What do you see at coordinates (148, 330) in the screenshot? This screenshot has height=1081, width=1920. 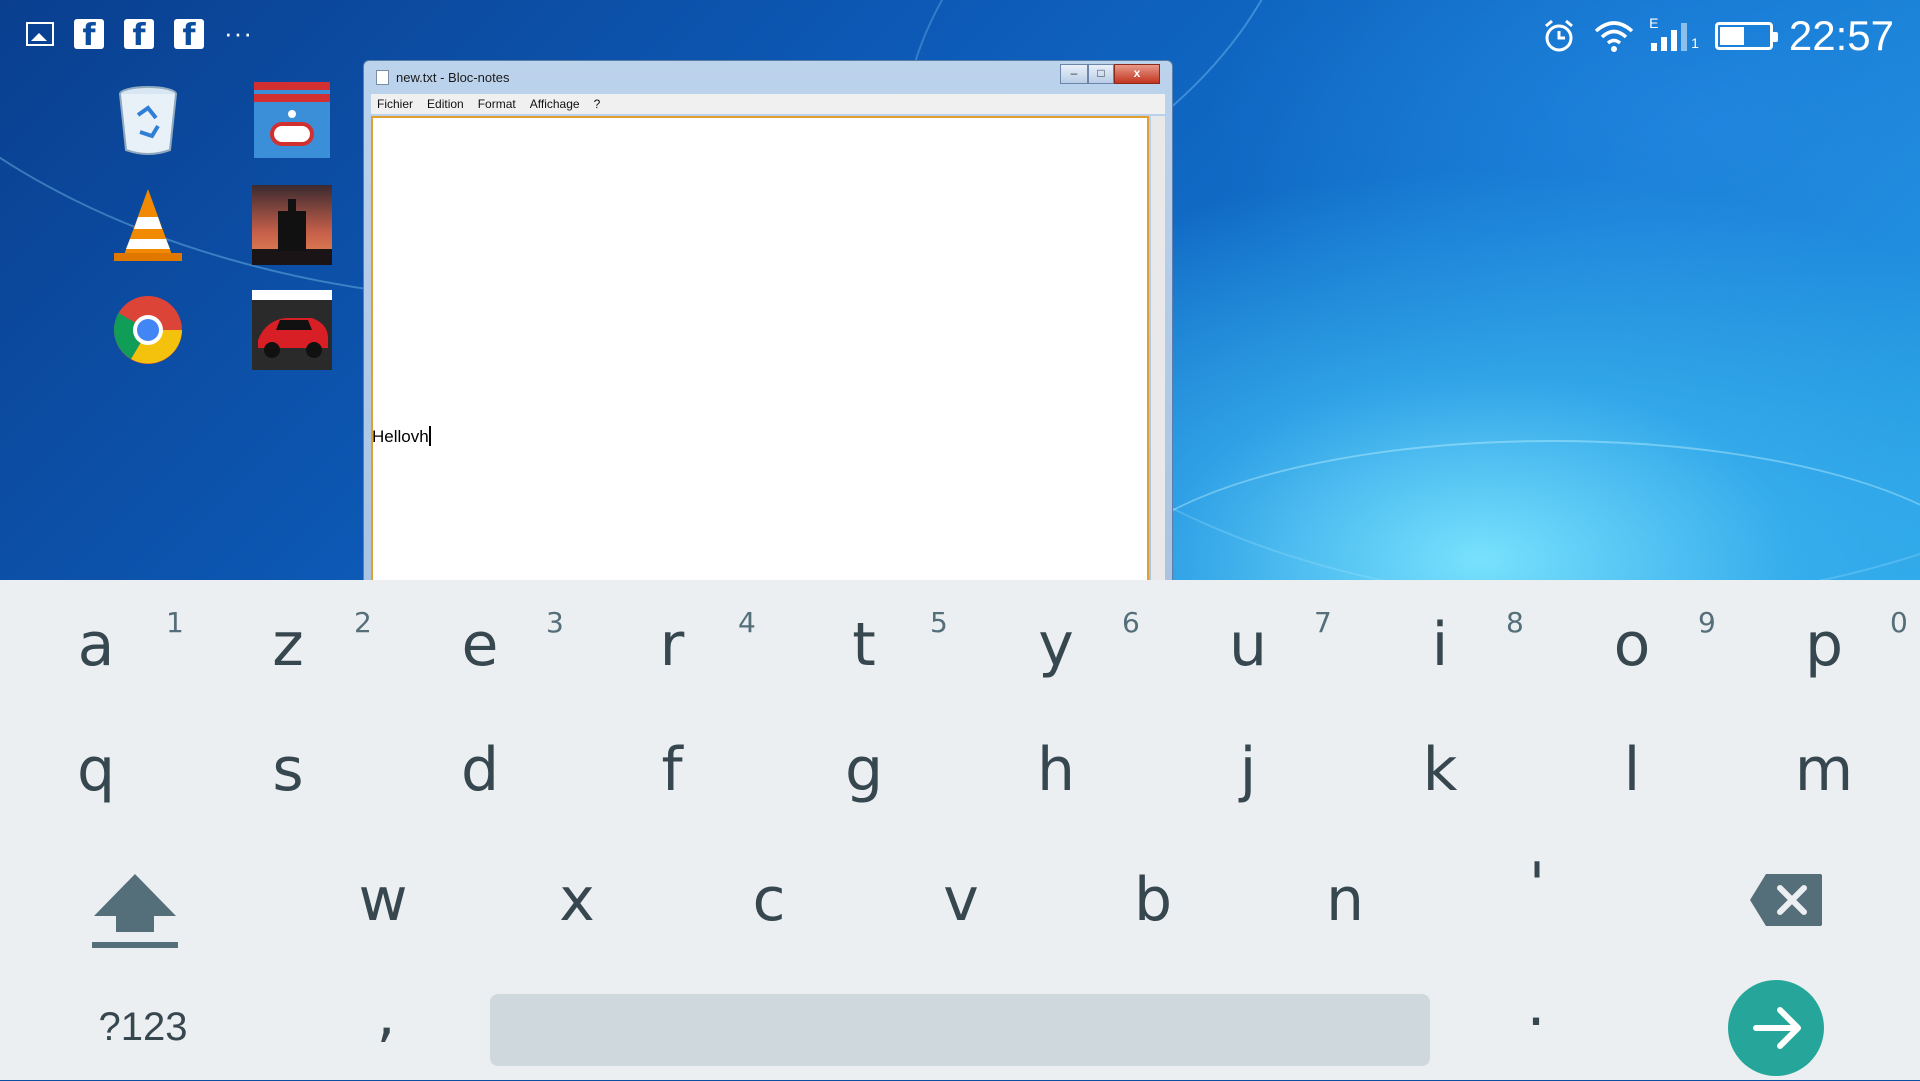 I see `chrome-icon` at bounding box center [148, 330].